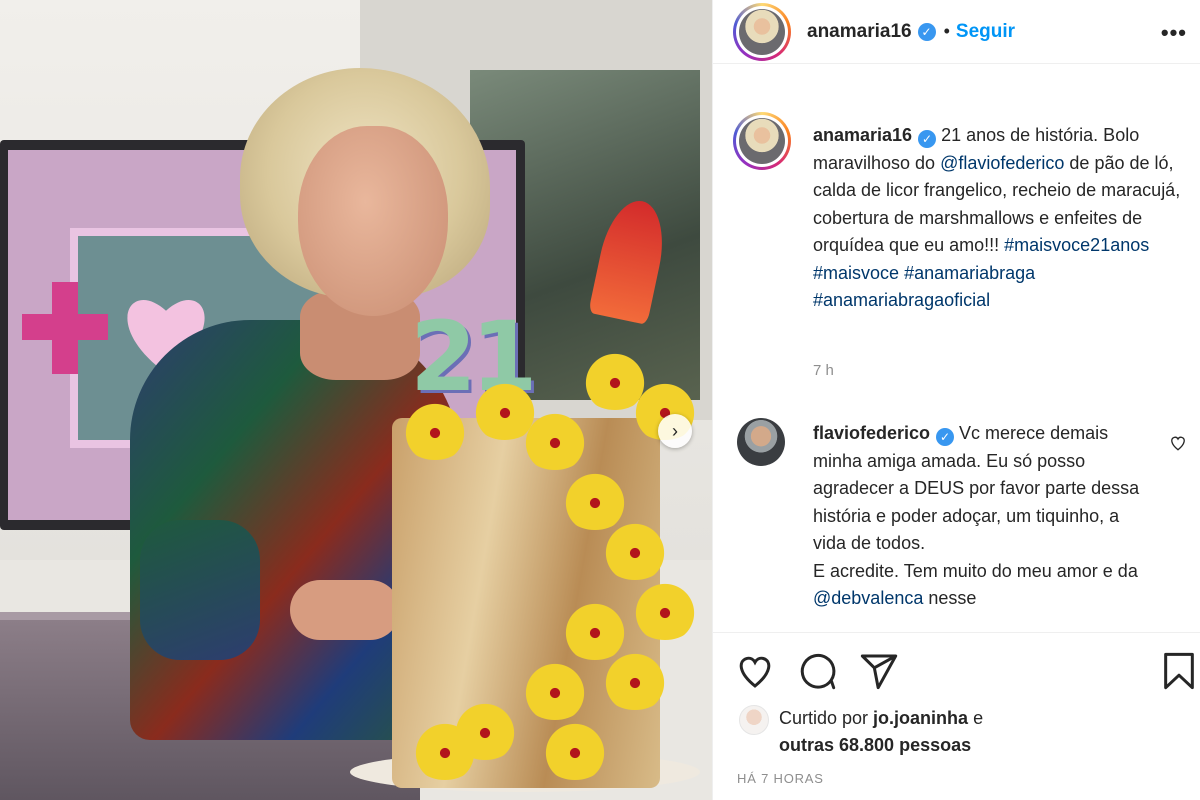  I want to click on caption-username: anamaria16, so click(862, 135).